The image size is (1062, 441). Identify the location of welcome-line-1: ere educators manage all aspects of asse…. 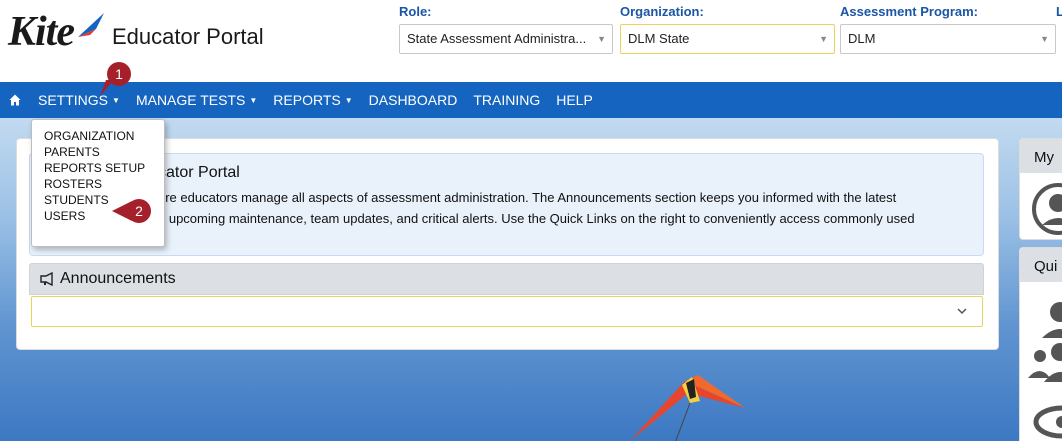
(527, 197).